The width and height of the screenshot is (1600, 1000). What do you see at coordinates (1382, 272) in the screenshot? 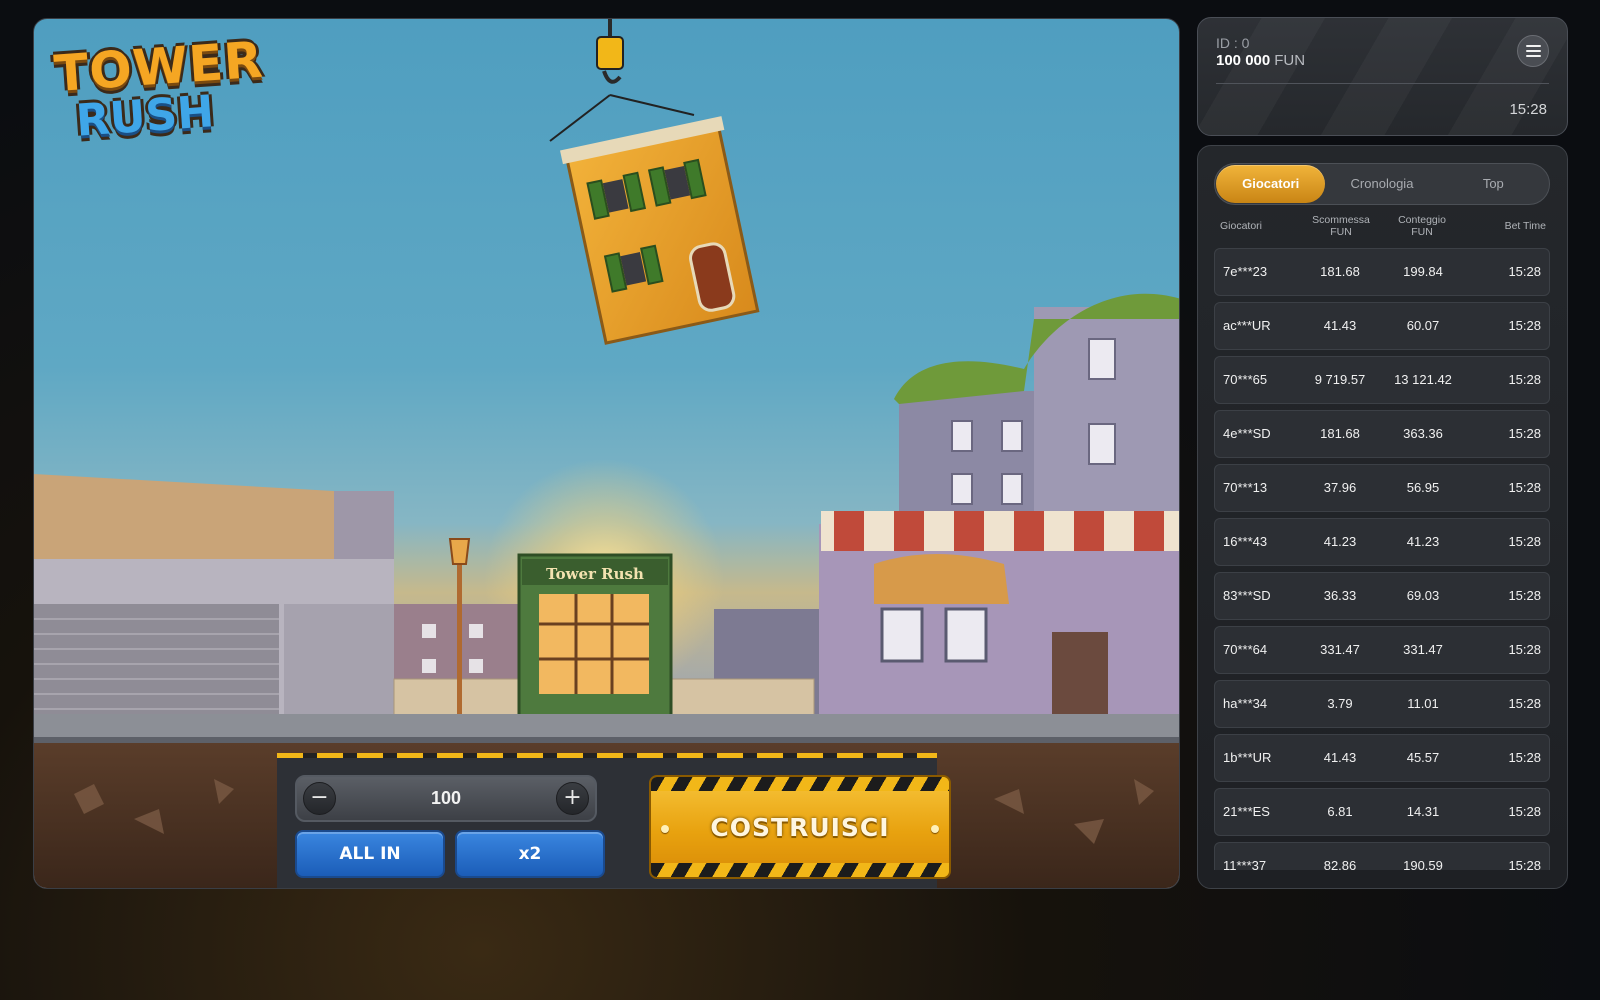
I see `table-row: 7e***23 181.68 199.84 15:28` at bounding box center [1382, 272].